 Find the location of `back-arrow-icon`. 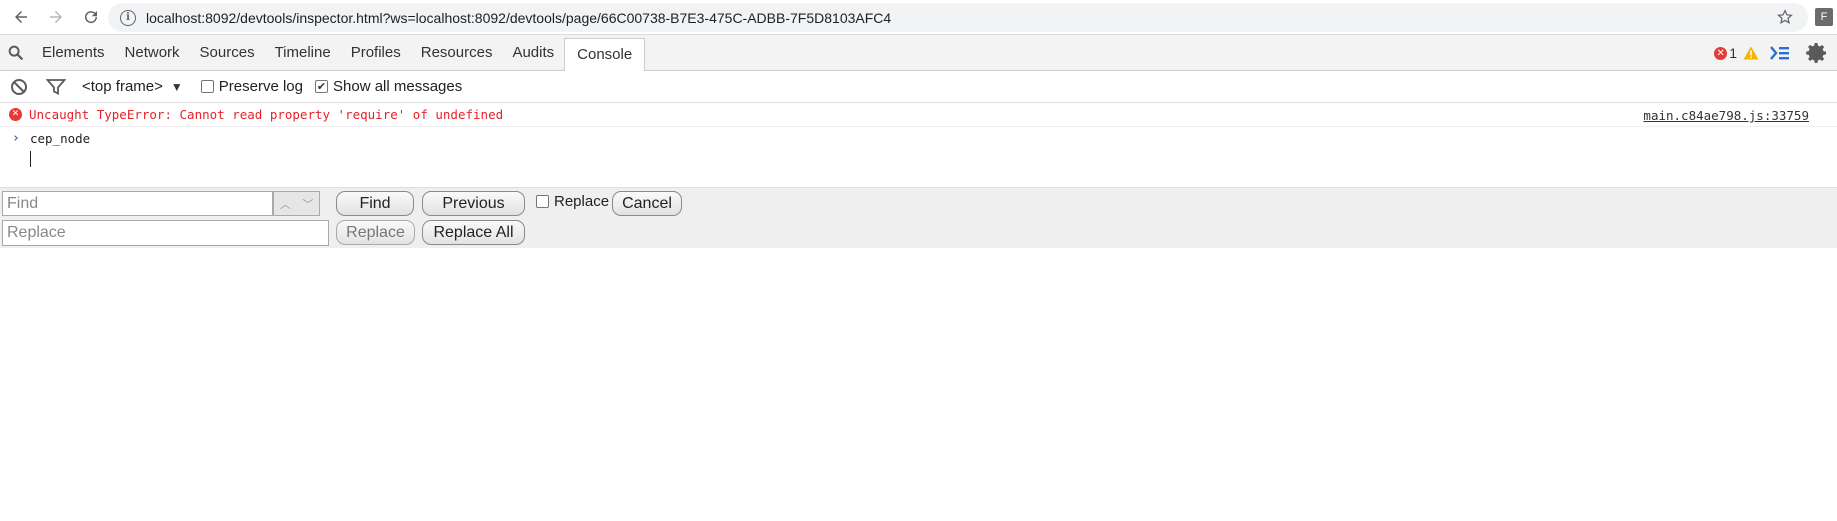

back-arrow-icon is located at coordinates (21, 17).